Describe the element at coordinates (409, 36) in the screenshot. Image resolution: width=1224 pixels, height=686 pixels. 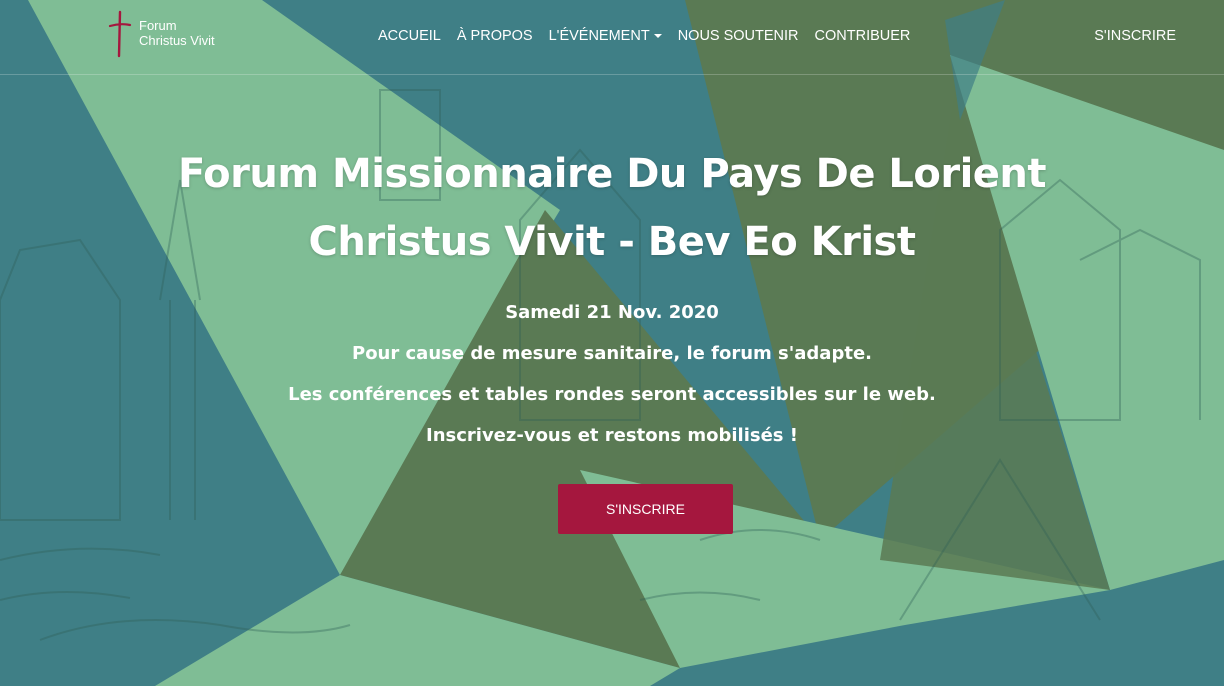
I see `nav-item-accueil: ACCUEIL` at that location.